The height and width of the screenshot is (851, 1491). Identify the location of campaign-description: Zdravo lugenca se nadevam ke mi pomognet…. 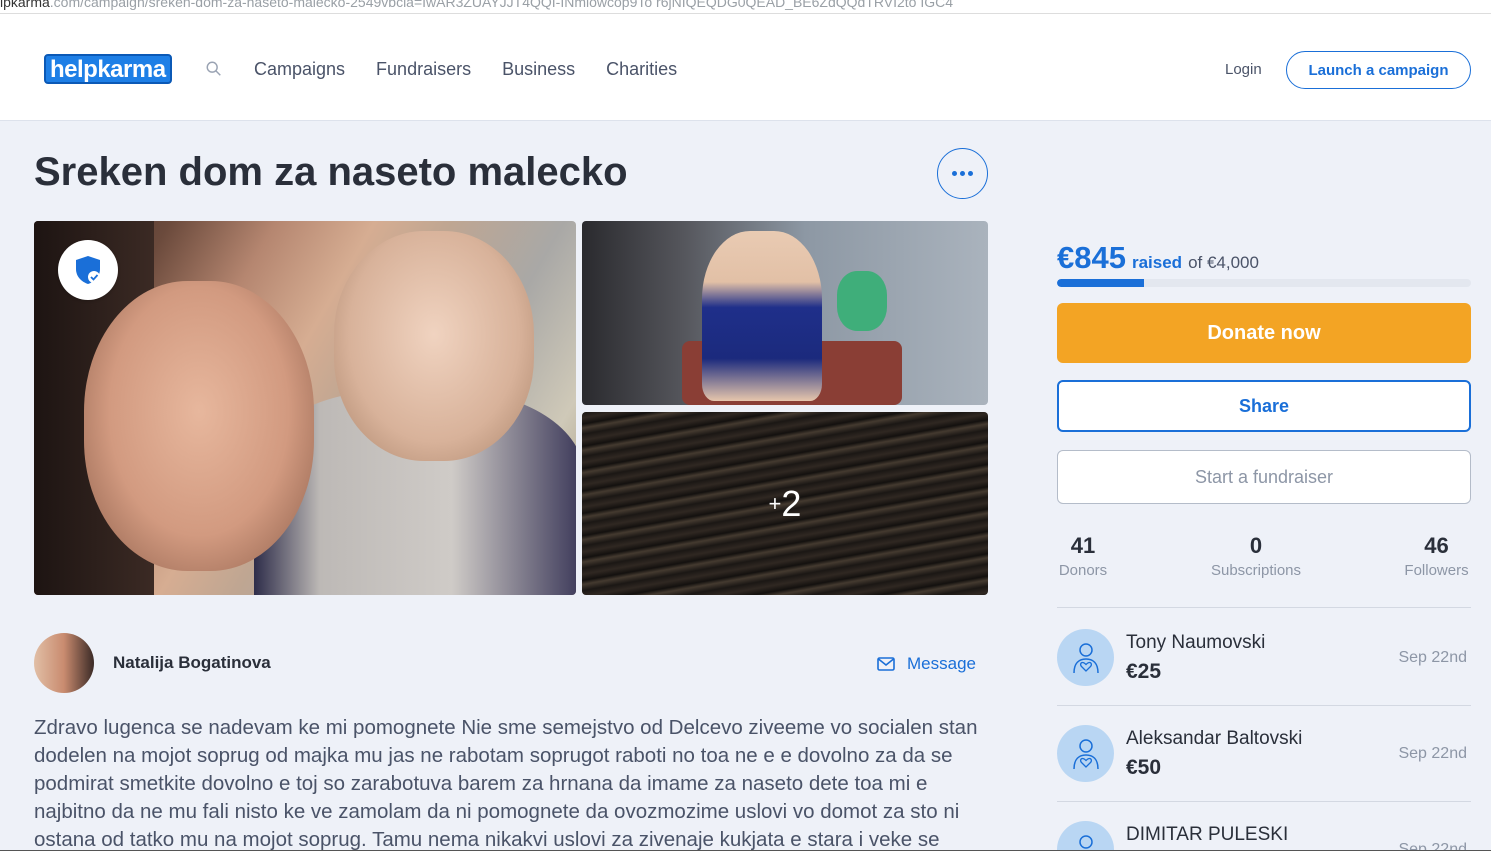
(506, 783).